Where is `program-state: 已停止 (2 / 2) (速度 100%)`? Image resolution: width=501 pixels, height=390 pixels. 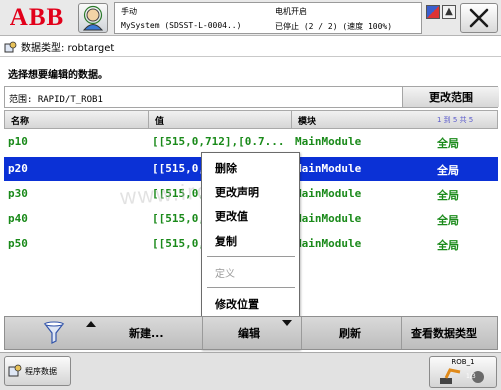
program-state: 已停止 (2 / 2) (速度 100%) is located at coordinates (334, 26).